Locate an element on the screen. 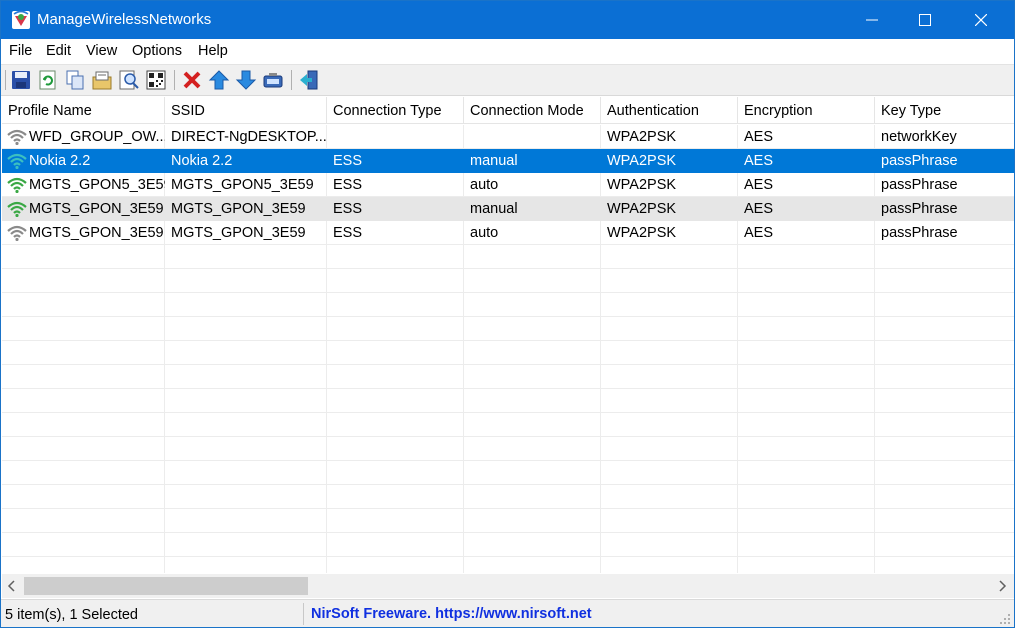 This screenshot has width=1015, height=628. cell-ssid: Nokia 2.2 is located at coordinates (202, 161).